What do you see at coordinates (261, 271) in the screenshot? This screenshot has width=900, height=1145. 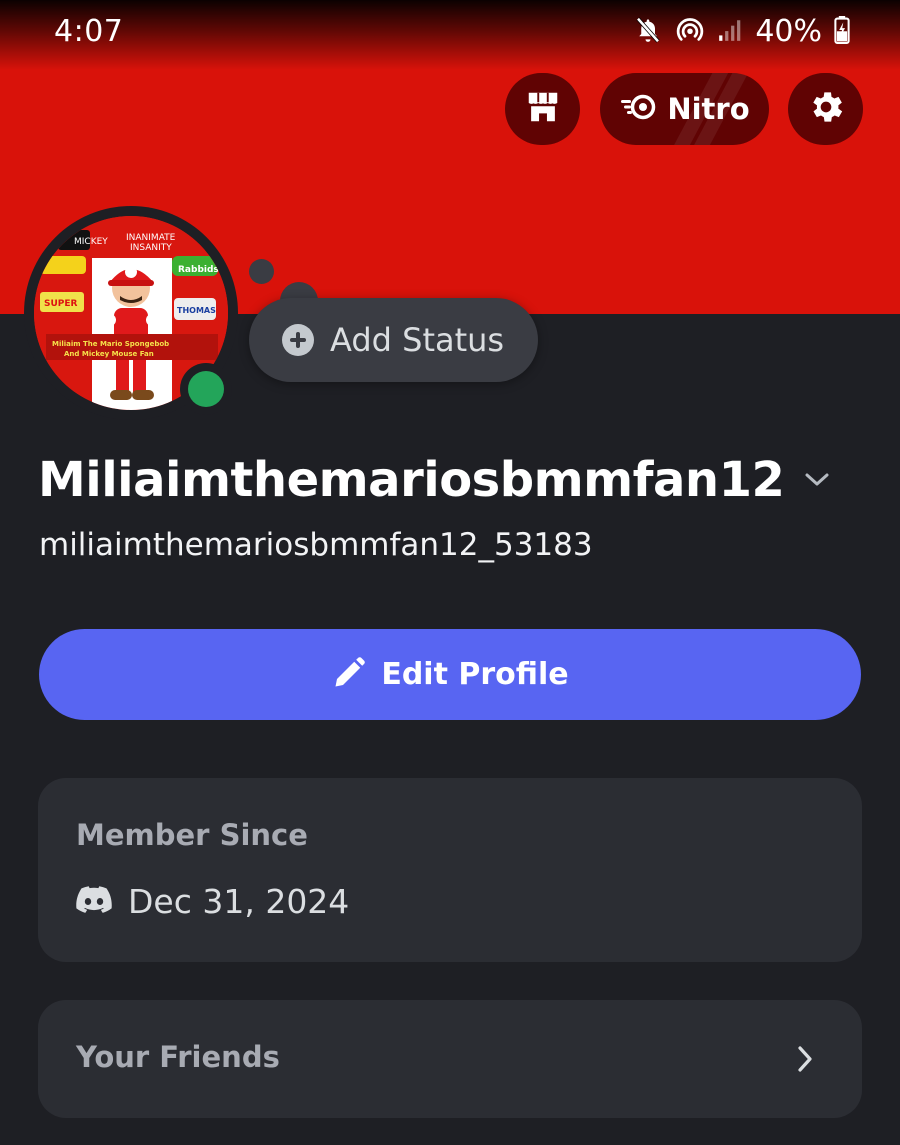 I see `thought-bubble-small` at bounding box center [261, 271].